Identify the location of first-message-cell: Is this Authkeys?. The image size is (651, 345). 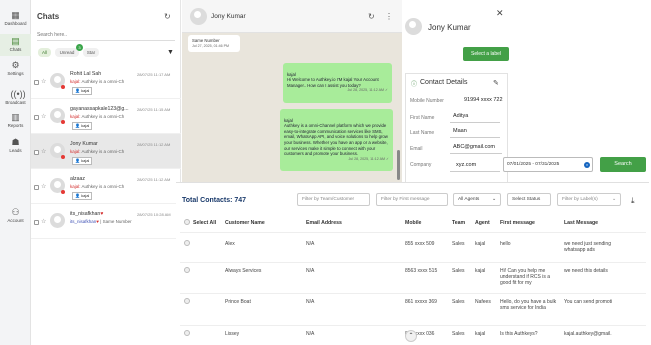
(519, 334).